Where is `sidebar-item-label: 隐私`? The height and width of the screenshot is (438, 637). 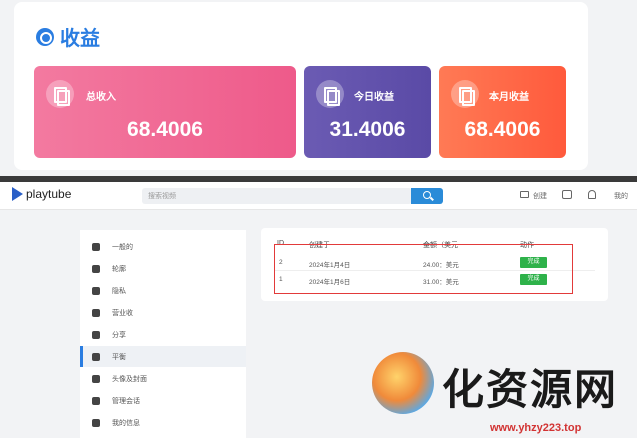 sidebar-item-label: 隐私 is located at coordinates (119, 291).